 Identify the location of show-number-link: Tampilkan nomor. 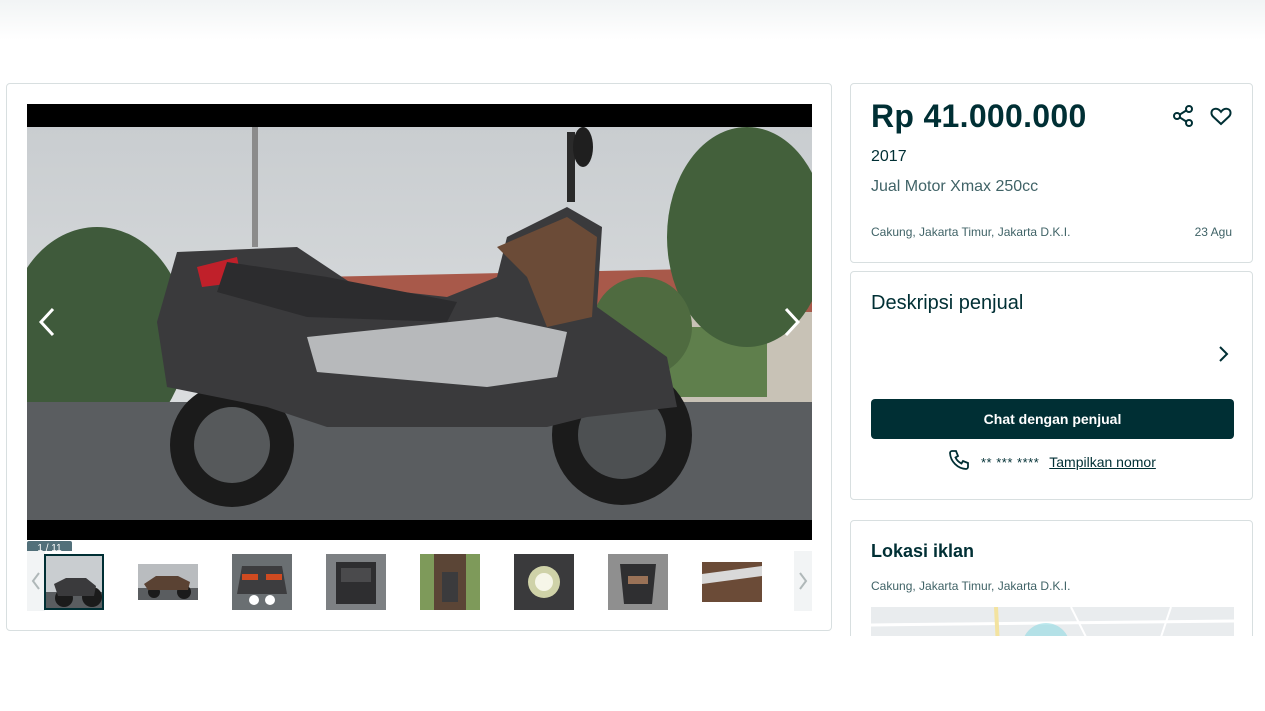
(1102, 462).